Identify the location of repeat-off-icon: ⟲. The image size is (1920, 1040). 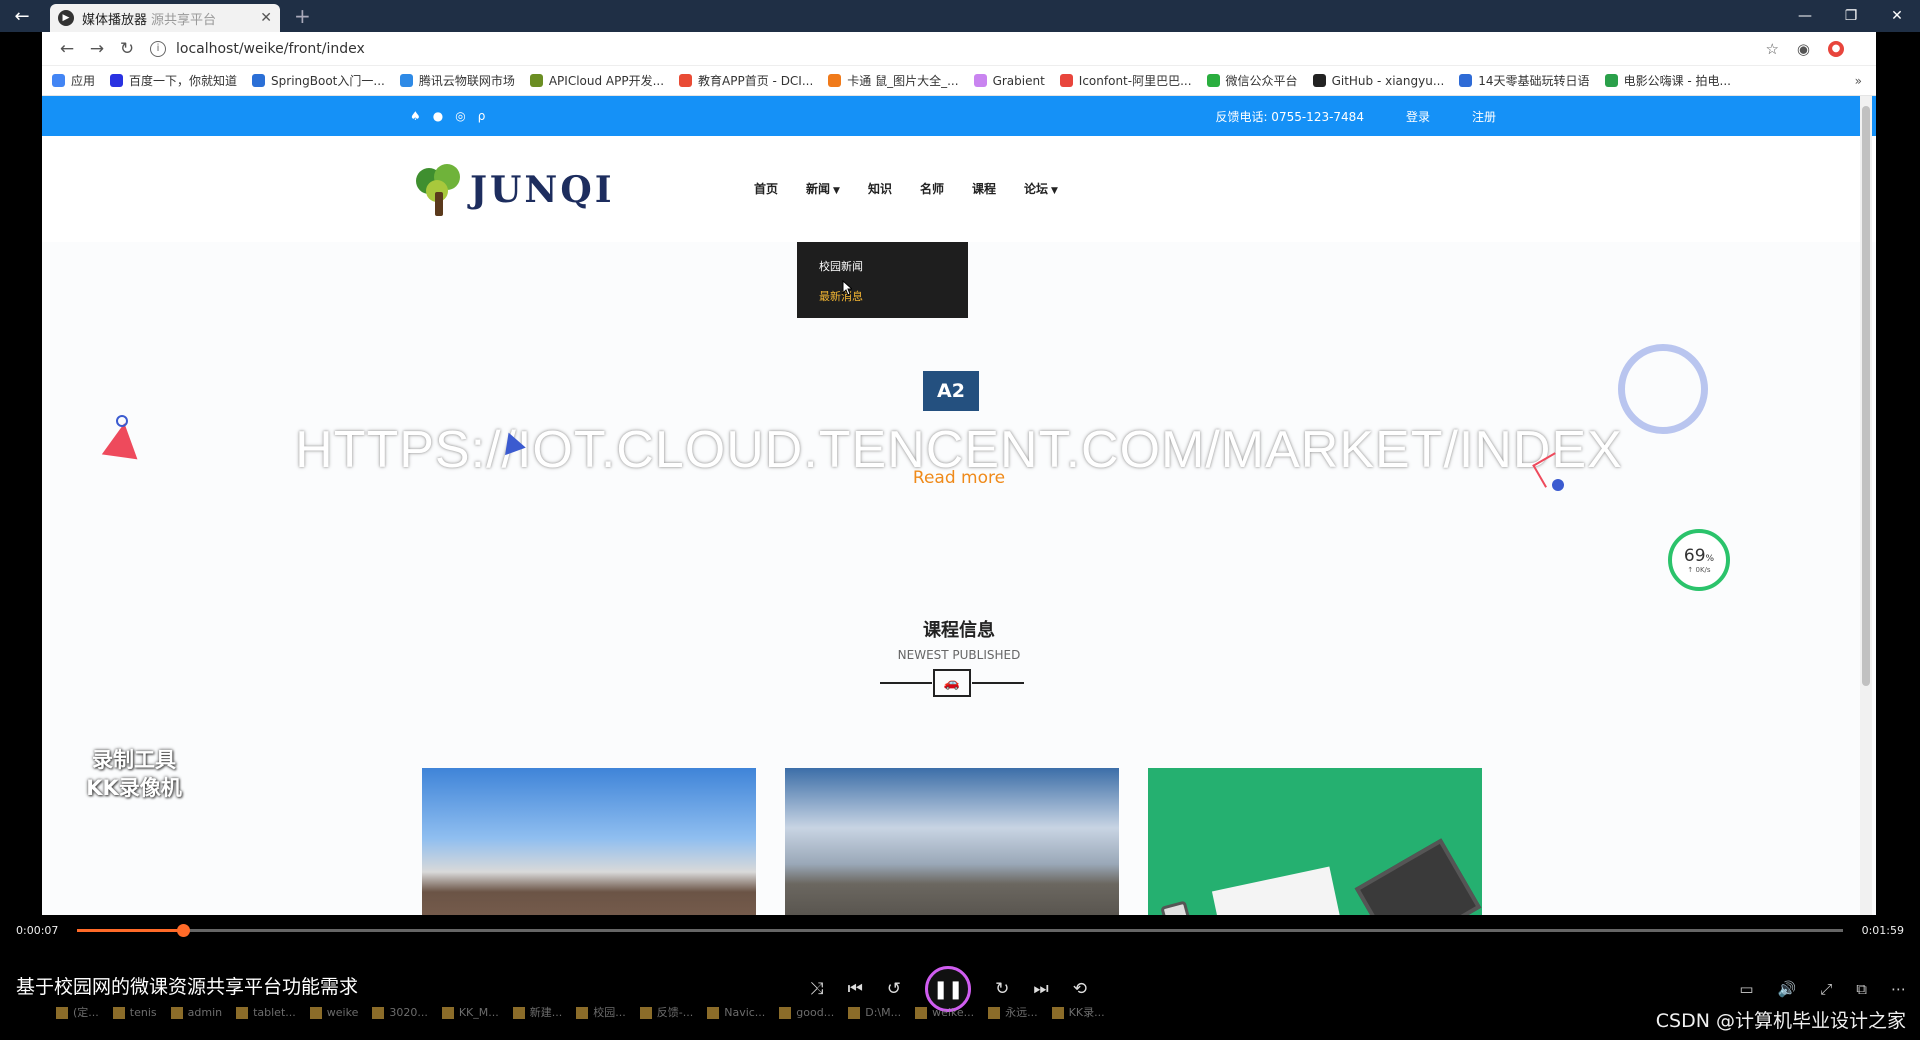
(1080, 989).